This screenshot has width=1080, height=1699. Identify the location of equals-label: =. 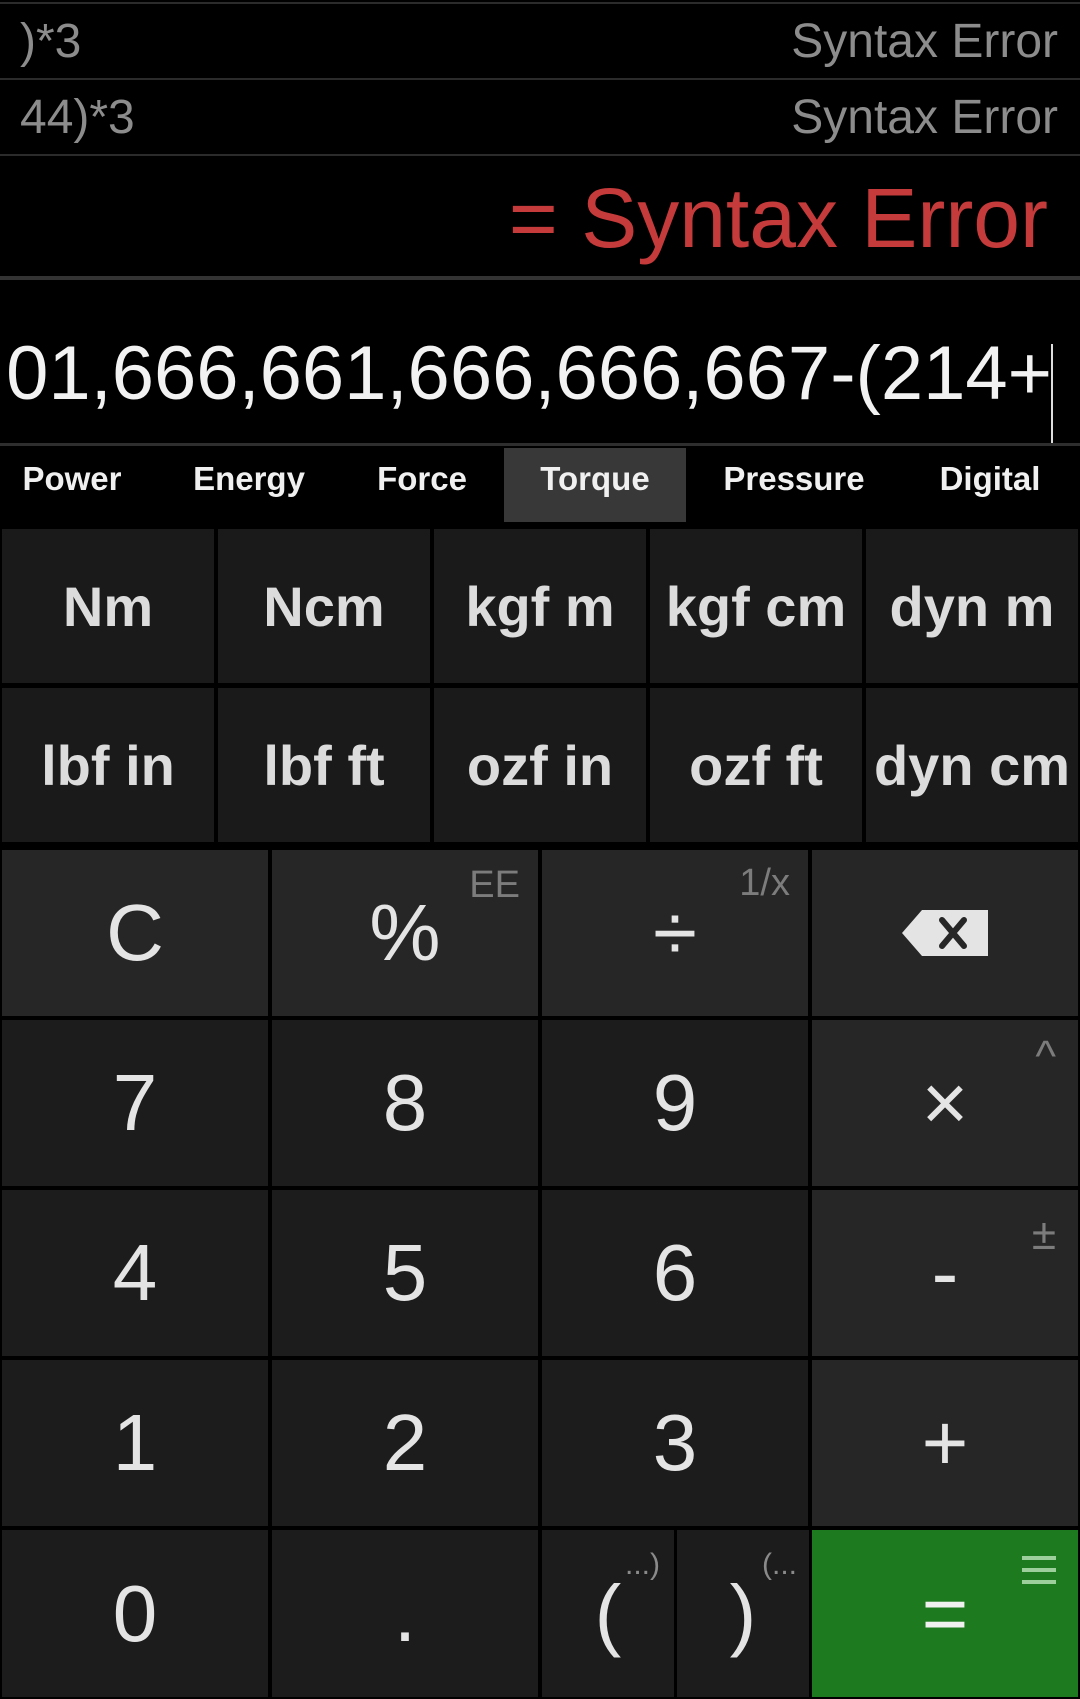
(945, 1613).